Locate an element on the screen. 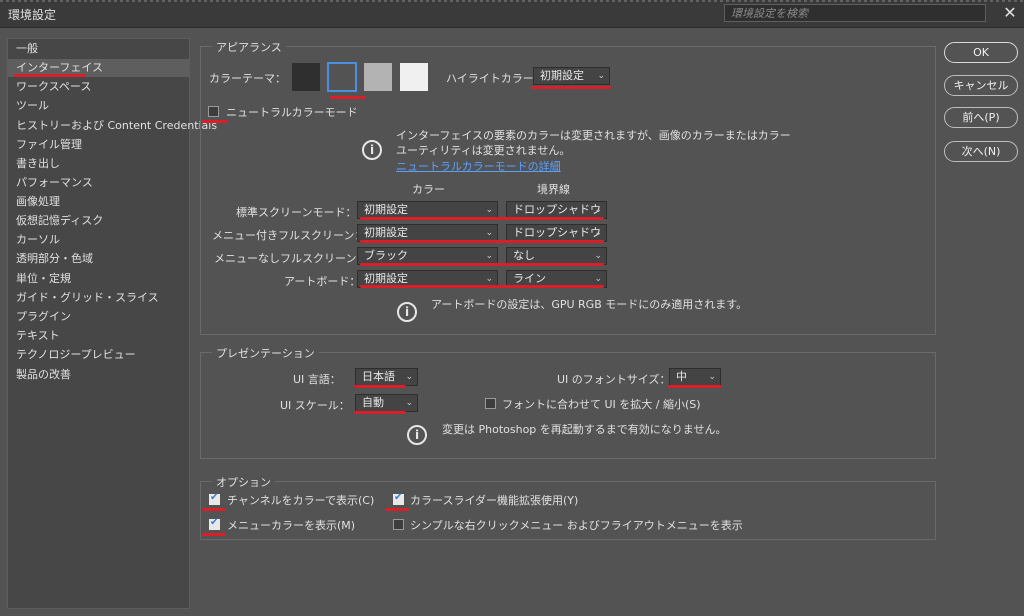 This screenshot has height=616, width=1024. red-underline-font-size is located at coordinates (695, 386).